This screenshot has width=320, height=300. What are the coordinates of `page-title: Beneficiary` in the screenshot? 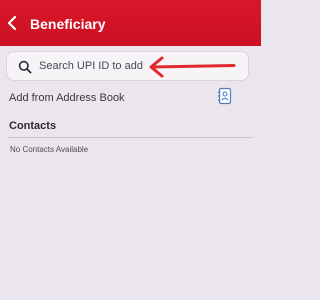 It's located at (68, 24).